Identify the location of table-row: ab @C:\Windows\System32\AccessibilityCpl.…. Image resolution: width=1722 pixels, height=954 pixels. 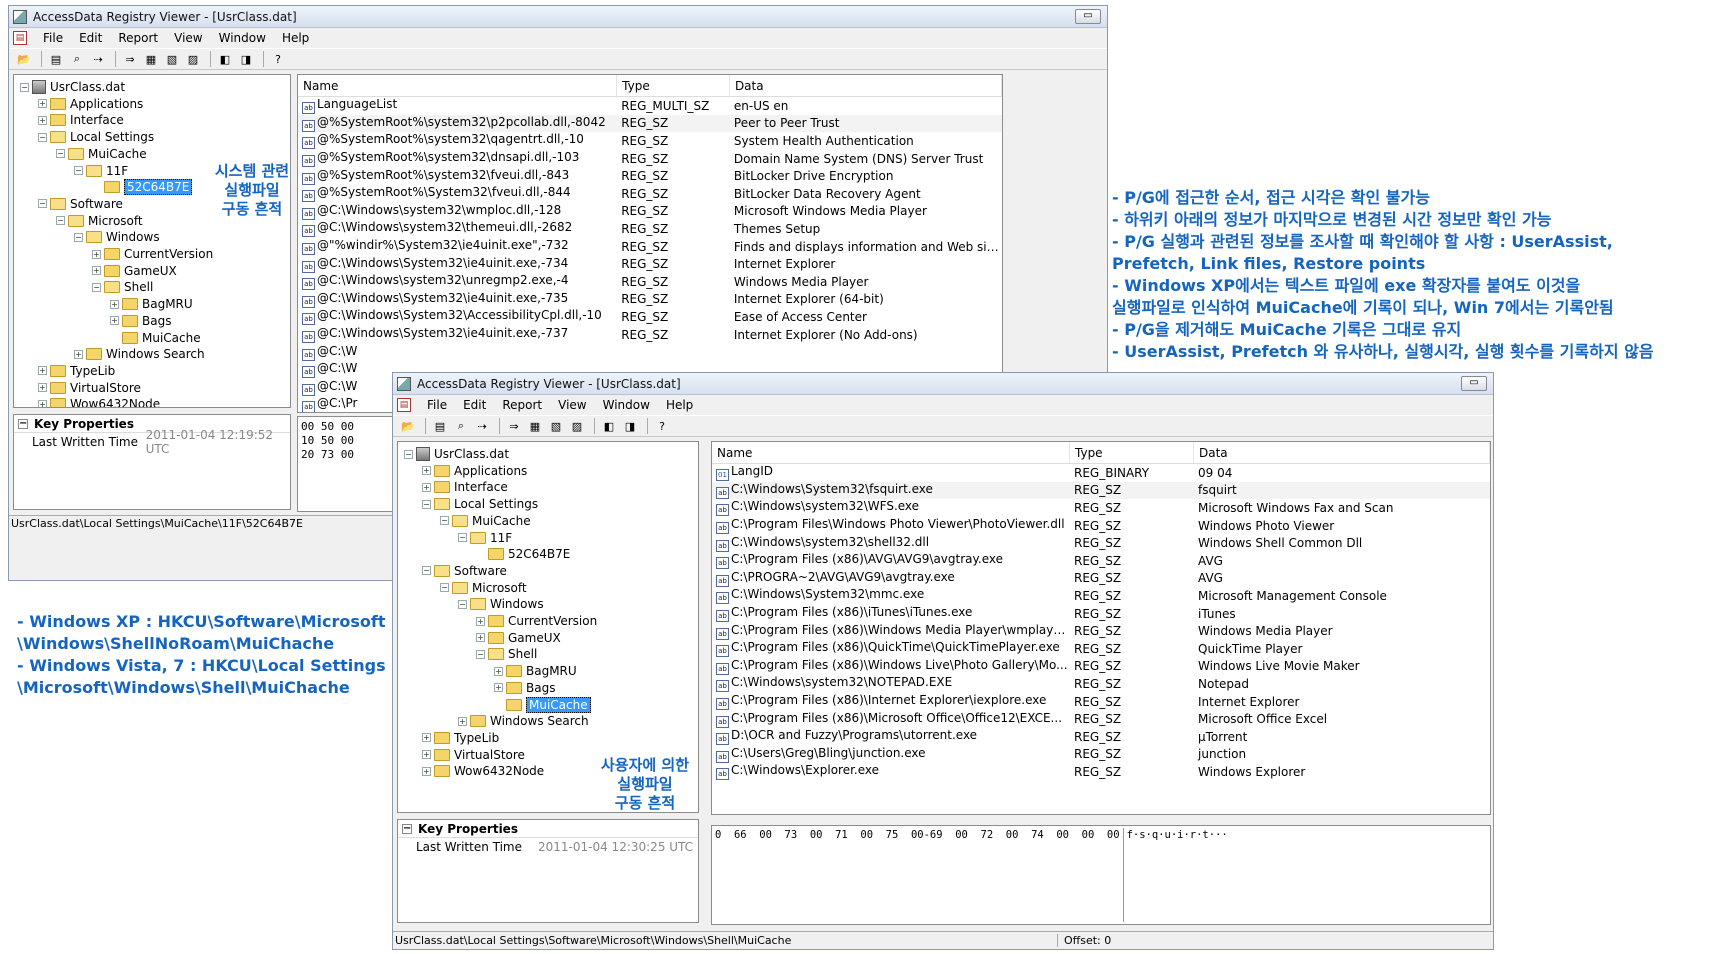
(650, 317).